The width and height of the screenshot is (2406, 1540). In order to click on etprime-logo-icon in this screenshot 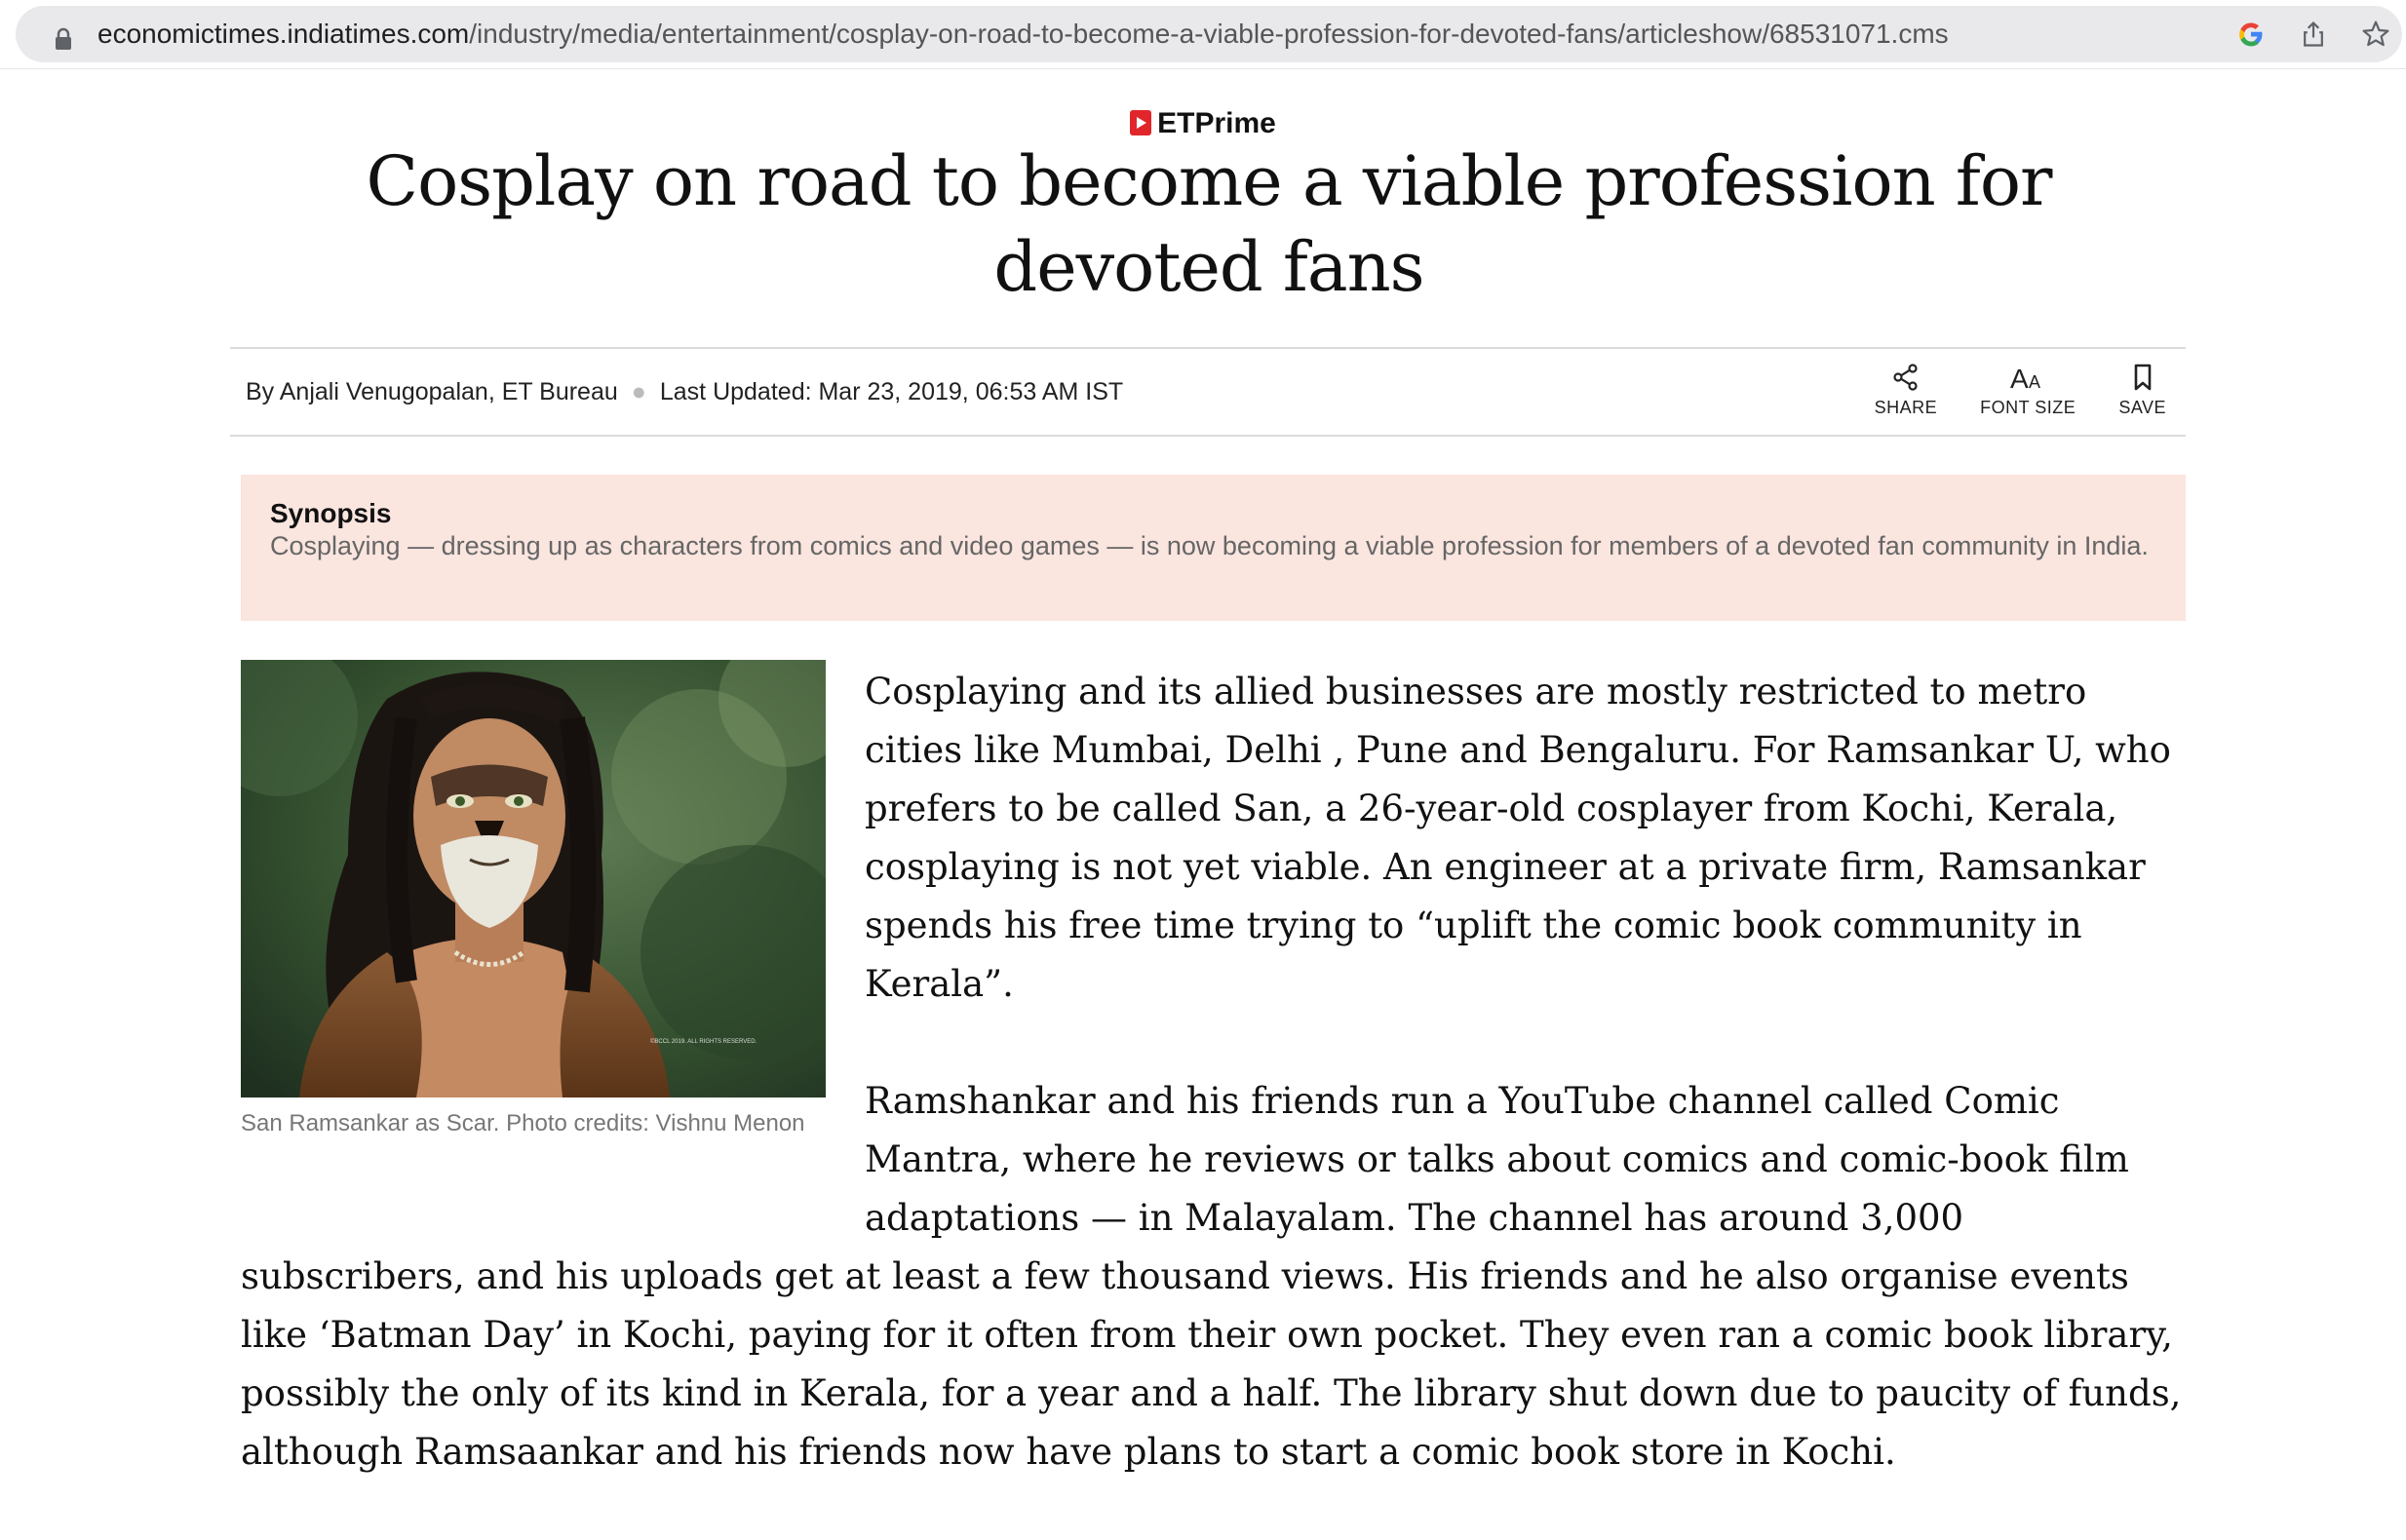, I will do `click(1141, 122)`.